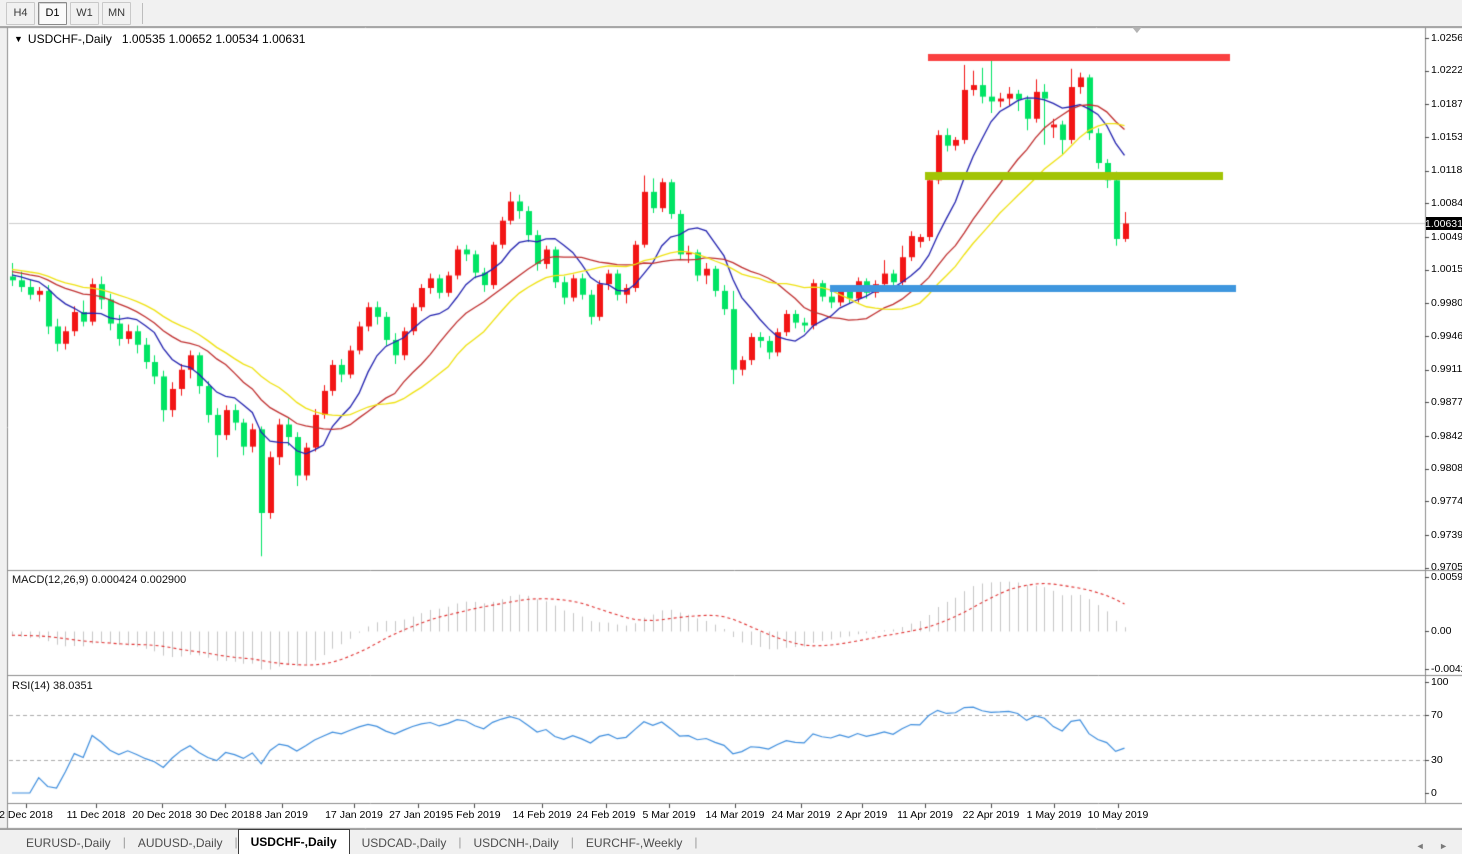 The width and height of the screenshot is (1462, 854). Describe the element at coordinates (180, 843) in the screenshot. I see `chart-tab-audusd: AUDUSD-,Daily` at that location.